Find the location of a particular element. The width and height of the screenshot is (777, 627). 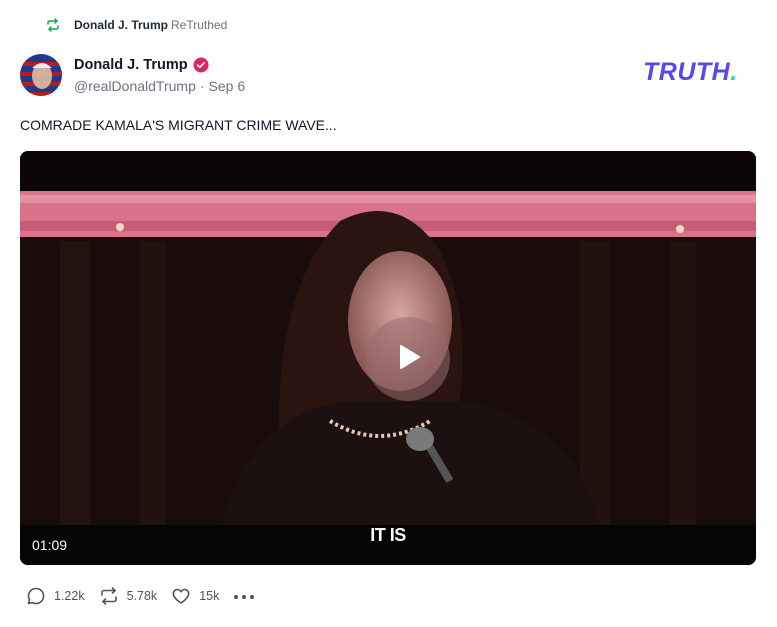

avatar is located at coordinates (41, 75).